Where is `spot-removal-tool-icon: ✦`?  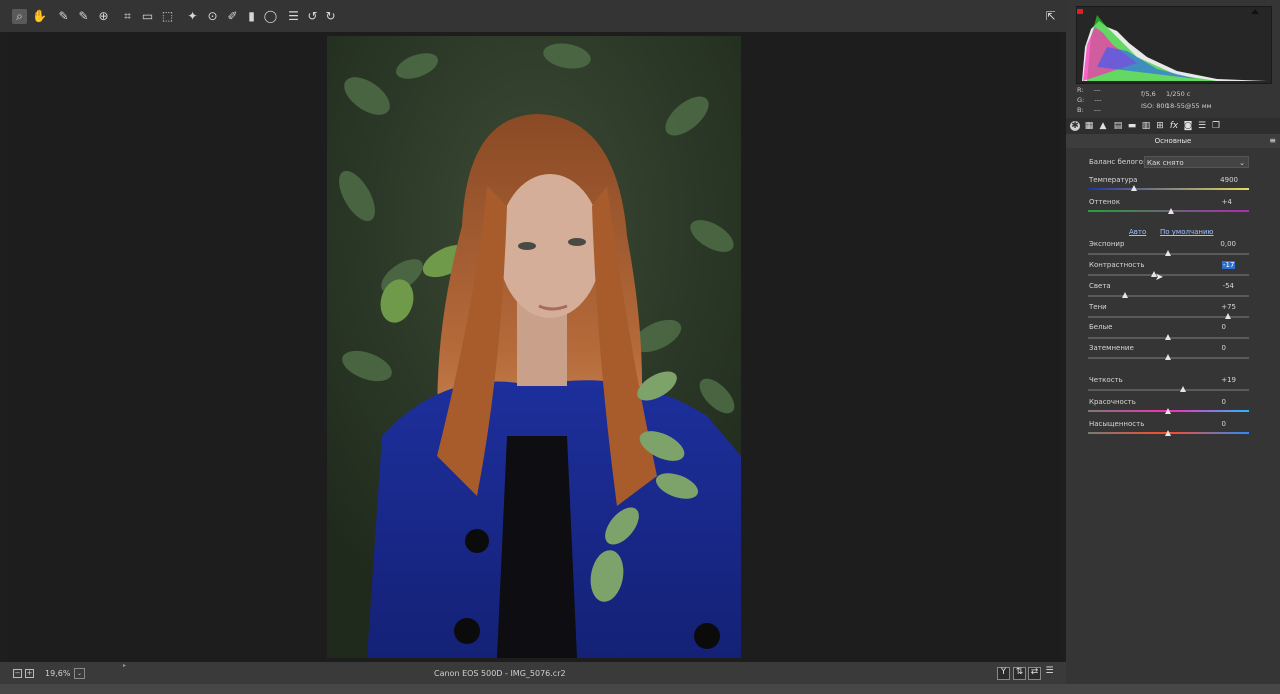
spot-removal-tool-icon: ✦ is located at coordinates (192, 16).